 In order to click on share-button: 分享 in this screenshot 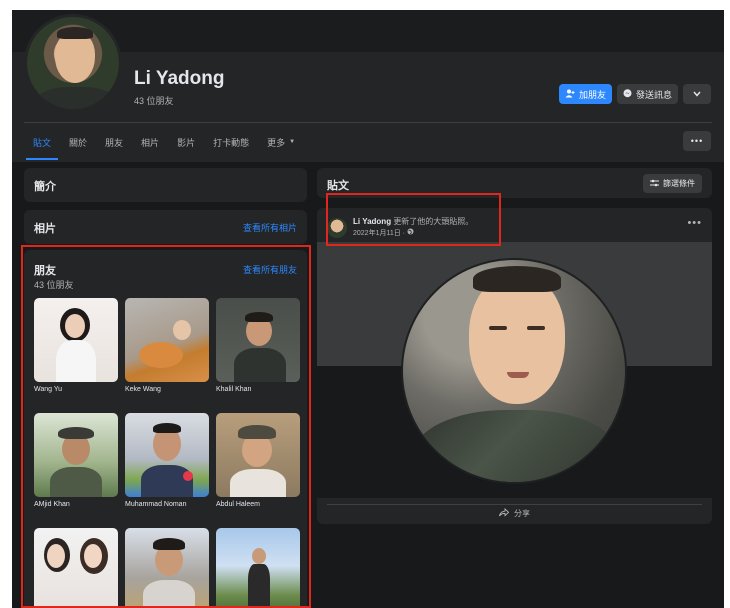, I will do `click(514, 513)`.